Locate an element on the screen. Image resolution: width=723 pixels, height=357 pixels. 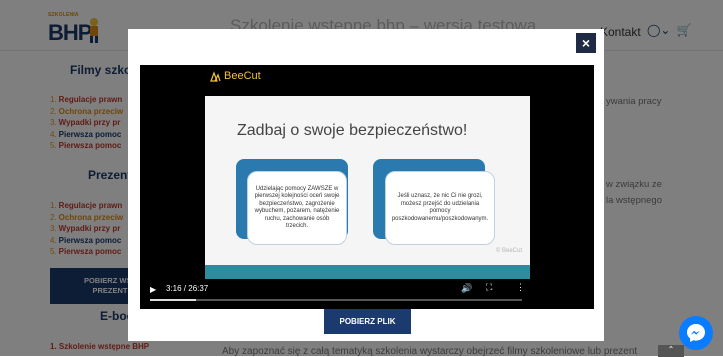
slide-footer-band is located at coordinates (367, 272).